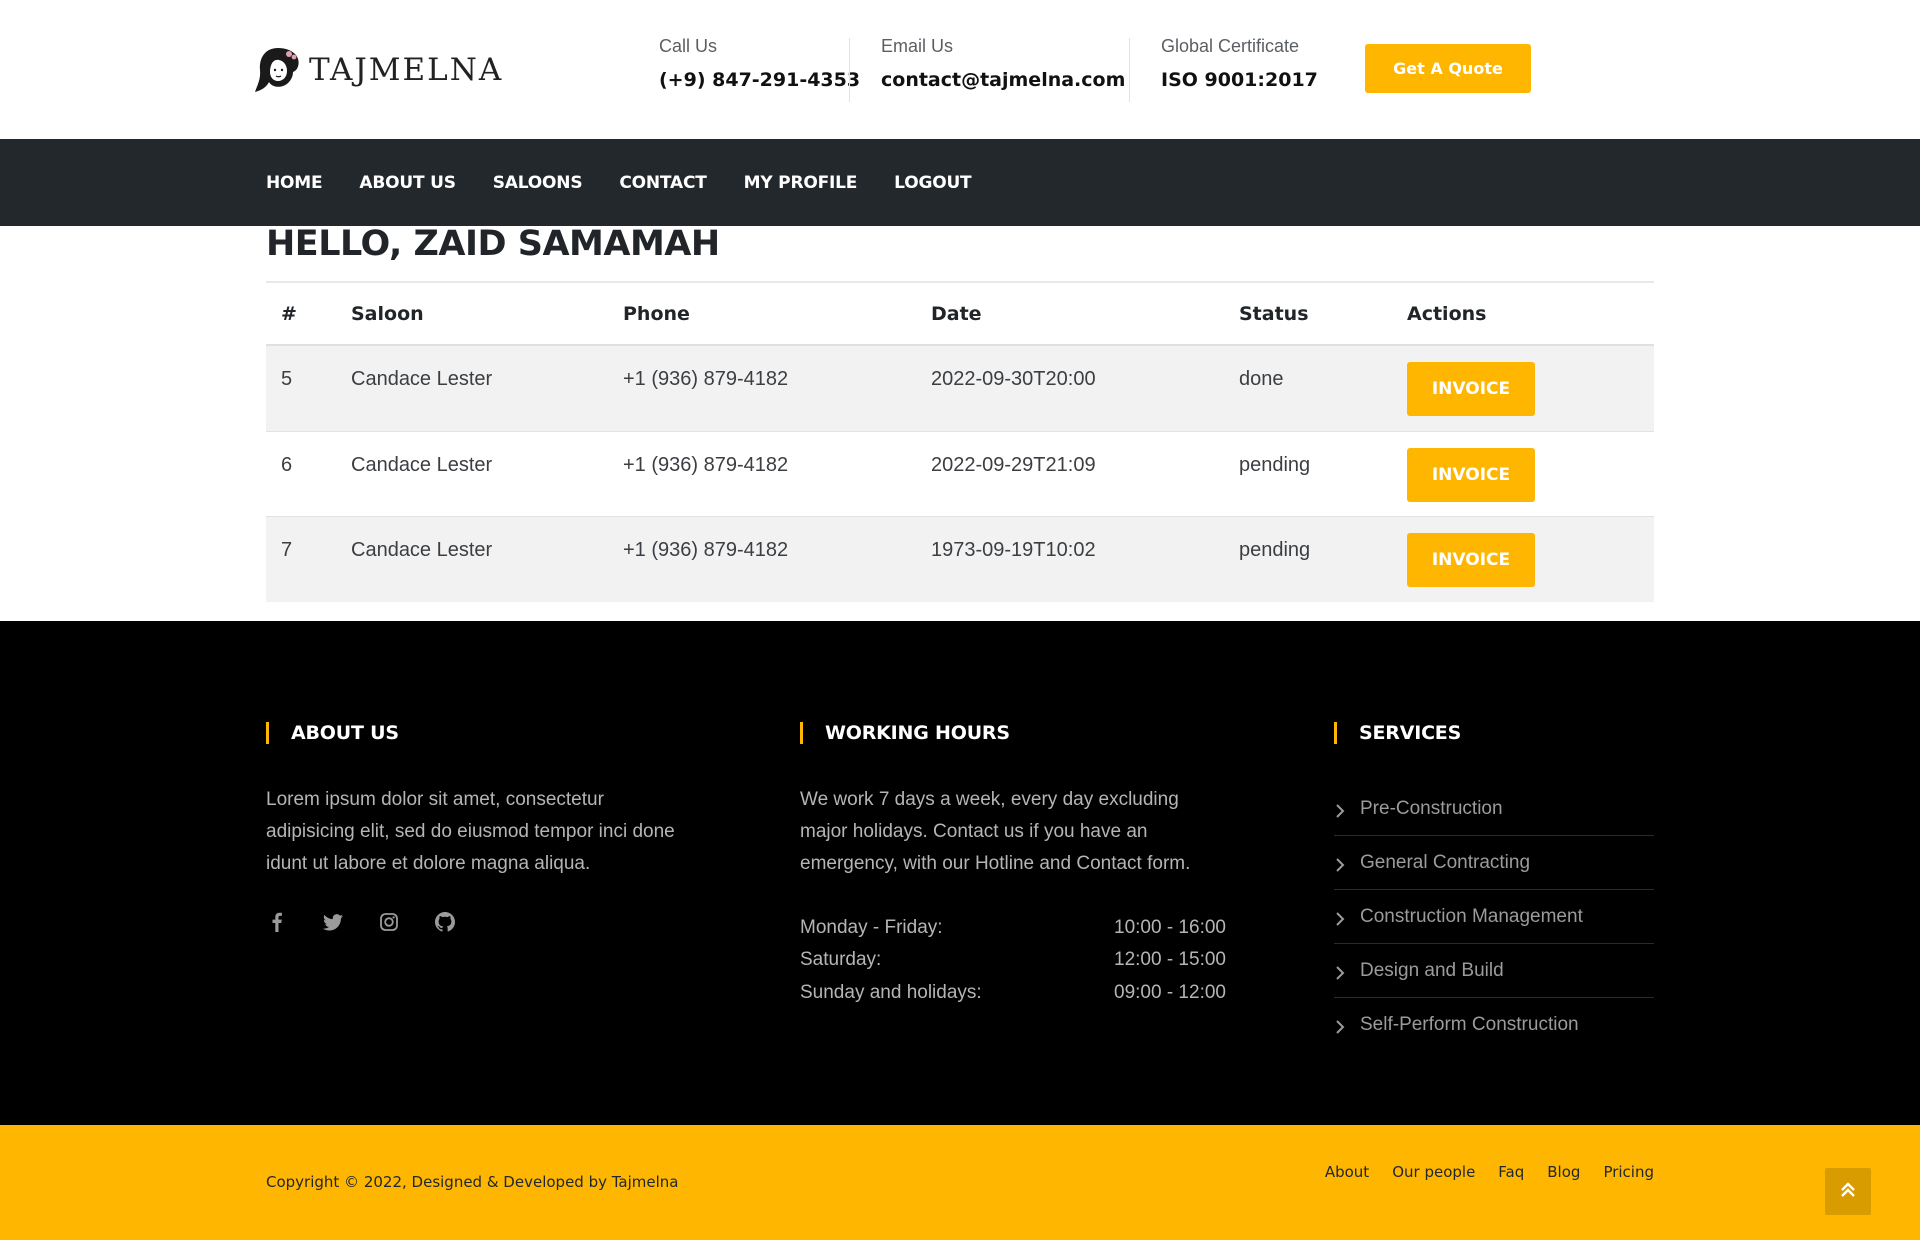 The height and width of the screenshot is (1240, 1920). Describe the element at coordinates (1013, 550) in the screenshot. I see `row-date: 1973-09-19T10:02` at that location.